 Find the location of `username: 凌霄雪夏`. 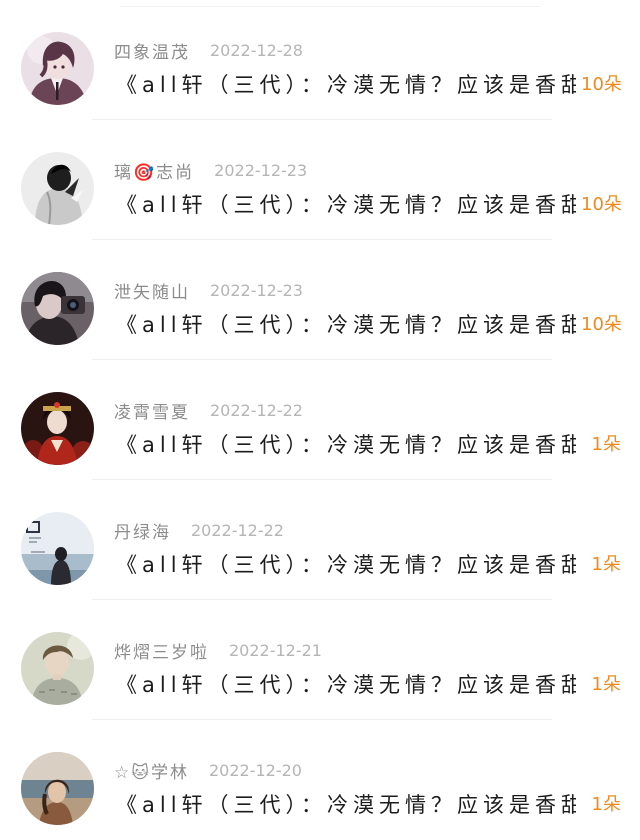

username: 凌霄雪夏 is located at coordinates (152, 410).